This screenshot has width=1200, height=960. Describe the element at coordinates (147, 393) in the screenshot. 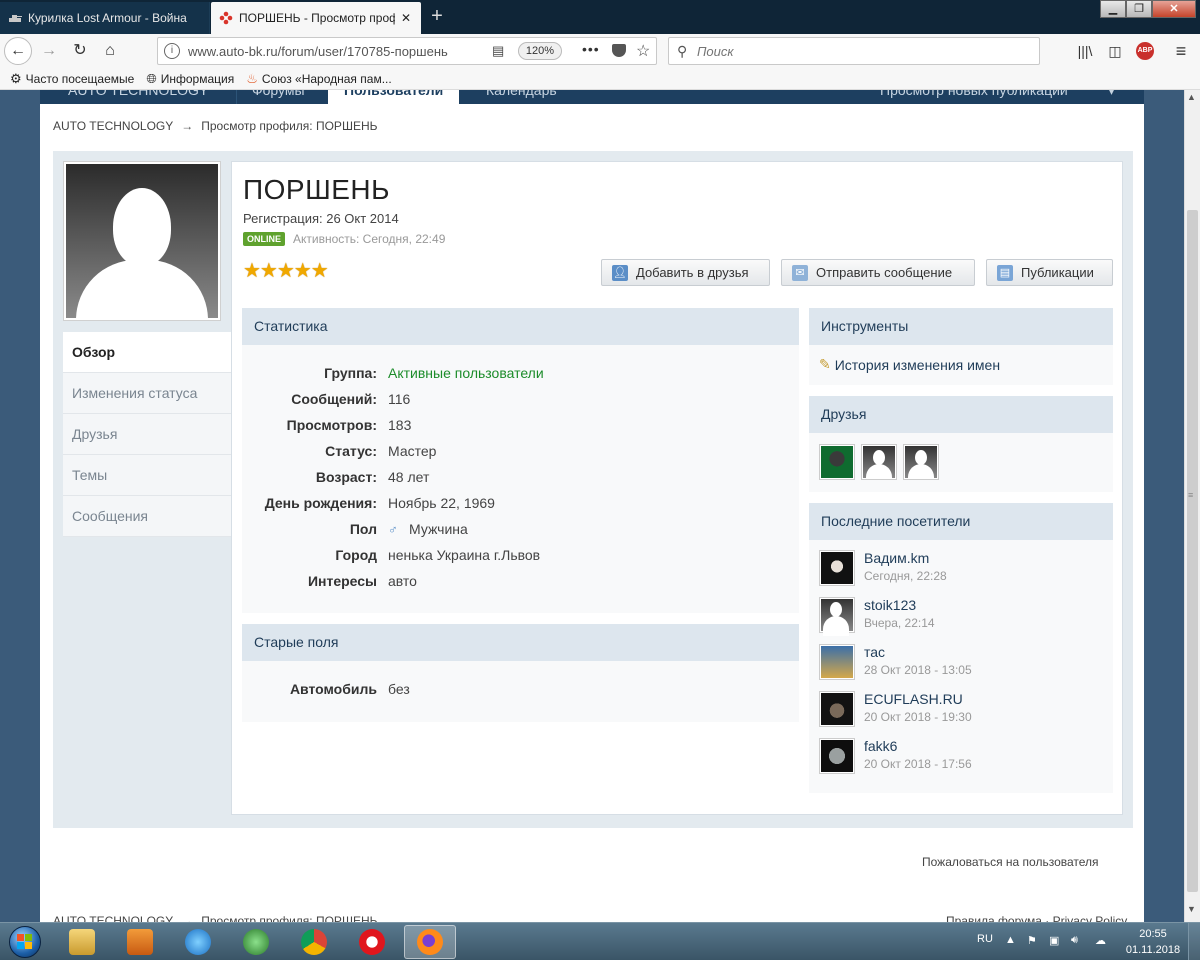

I see `side-nav-status-changes: Изменения статуса` at that location.